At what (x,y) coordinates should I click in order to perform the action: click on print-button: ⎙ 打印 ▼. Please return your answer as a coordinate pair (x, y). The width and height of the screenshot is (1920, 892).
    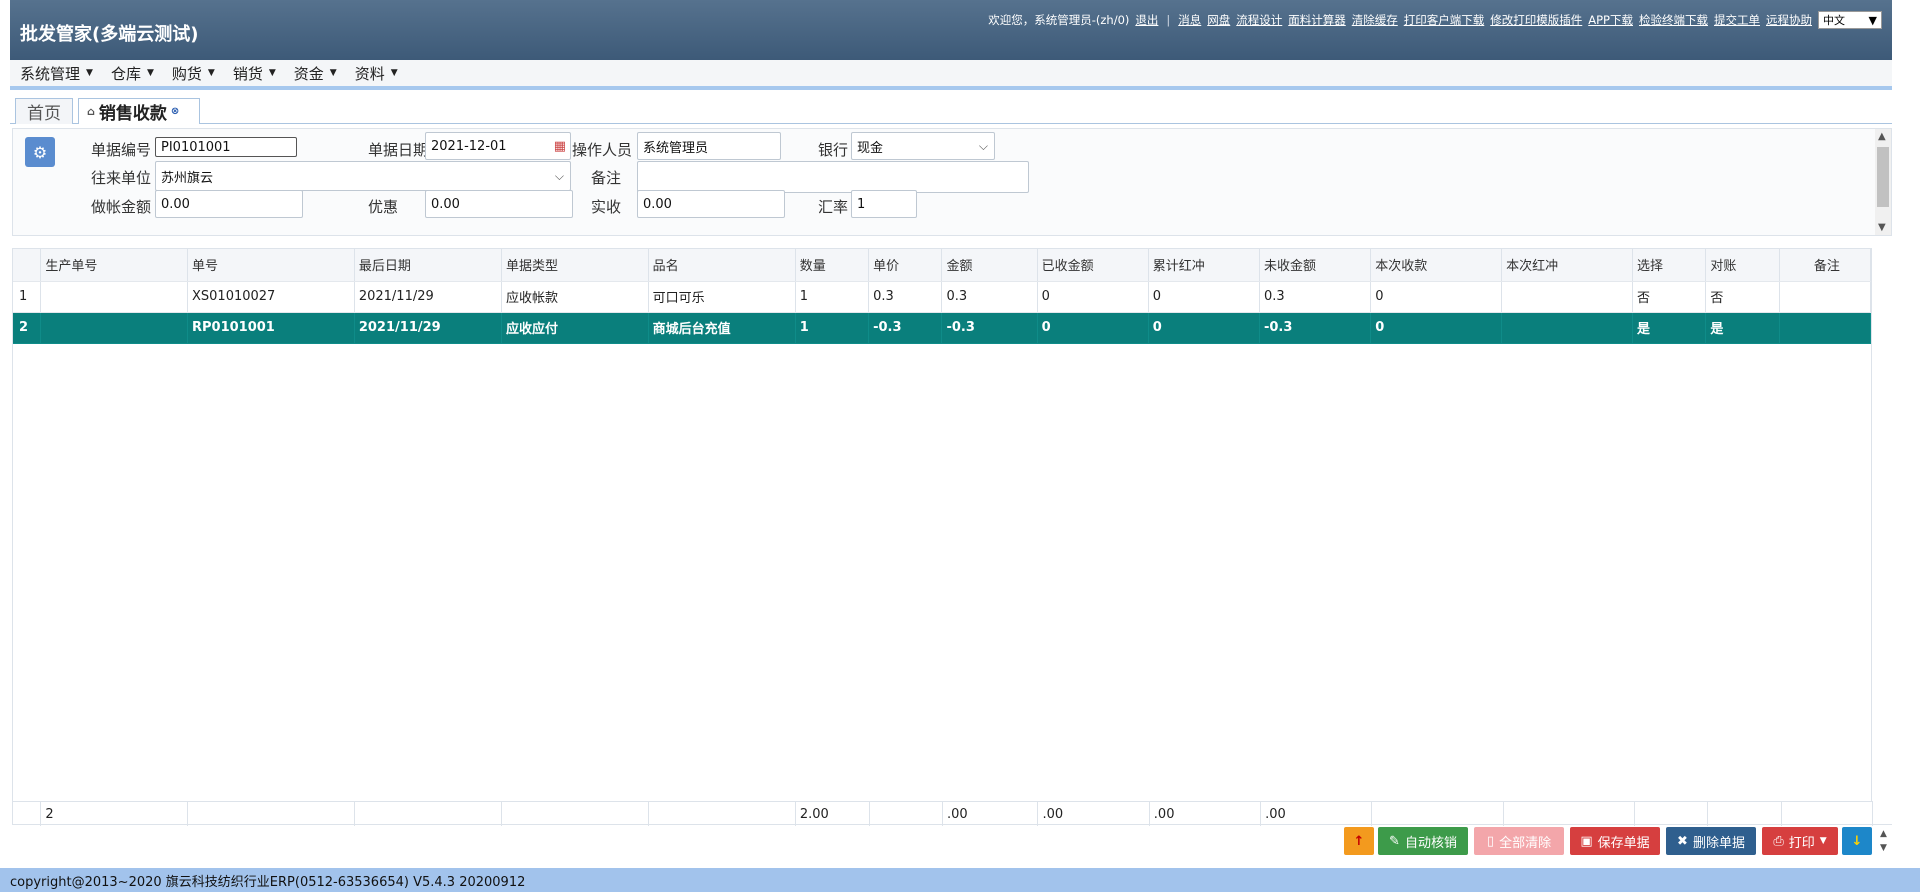
    Looking at the image, I should click on (1800, 841).